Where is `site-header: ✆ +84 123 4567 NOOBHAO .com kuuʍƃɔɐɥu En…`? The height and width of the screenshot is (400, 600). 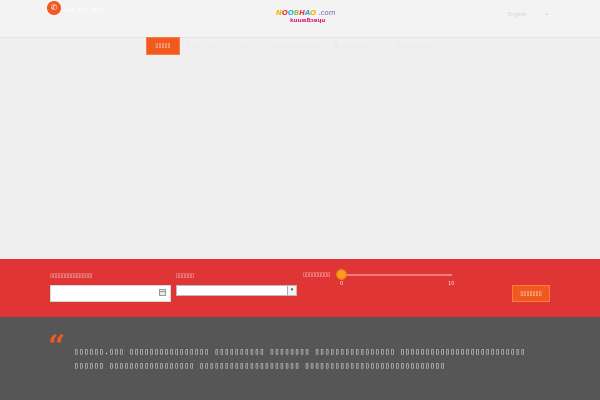 site-header: ✆ +84 123 4567 NOOBHAO .com kuuʍƃɔɐɥu En… is located at coordinates (300, 19).